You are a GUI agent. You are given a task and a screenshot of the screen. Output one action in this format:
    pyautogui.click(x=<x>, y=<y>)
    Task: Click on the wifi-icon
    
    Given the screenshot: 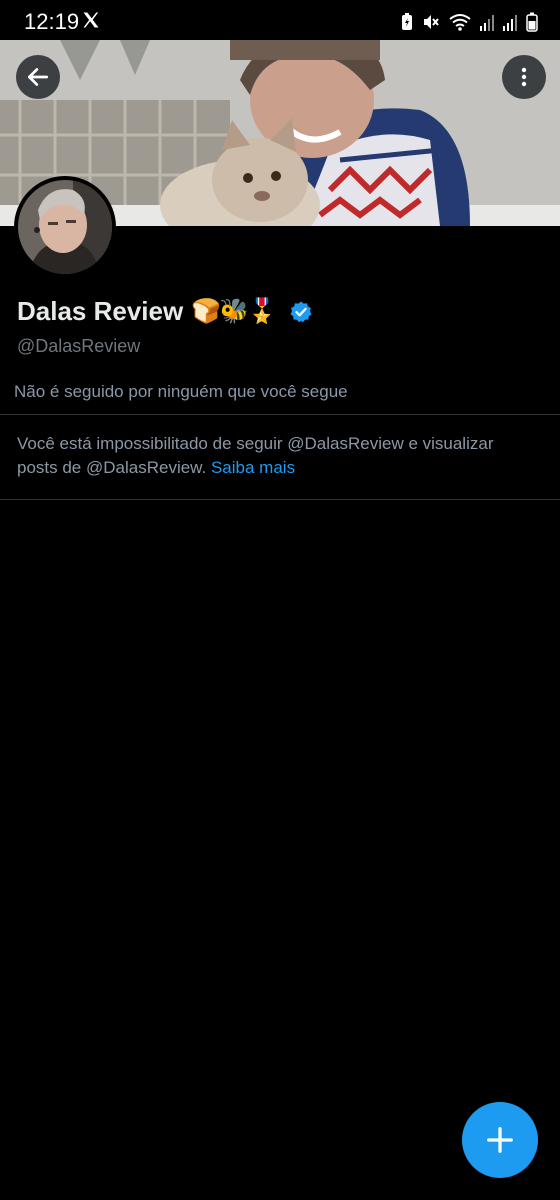 What is the action you would take?
    pyautogui.click(x=460, y=22)
    